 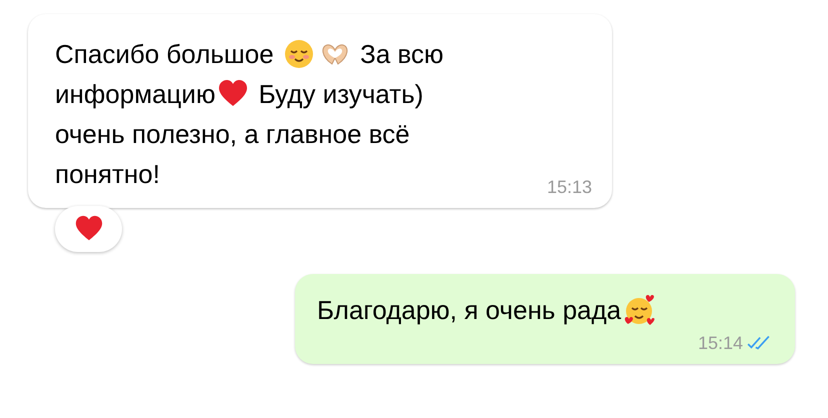 What do you see at coordinates (469, 310) in the screenshot?
I see `message-text: Благодарю, я очень рада` at bounding box center [469, 310].